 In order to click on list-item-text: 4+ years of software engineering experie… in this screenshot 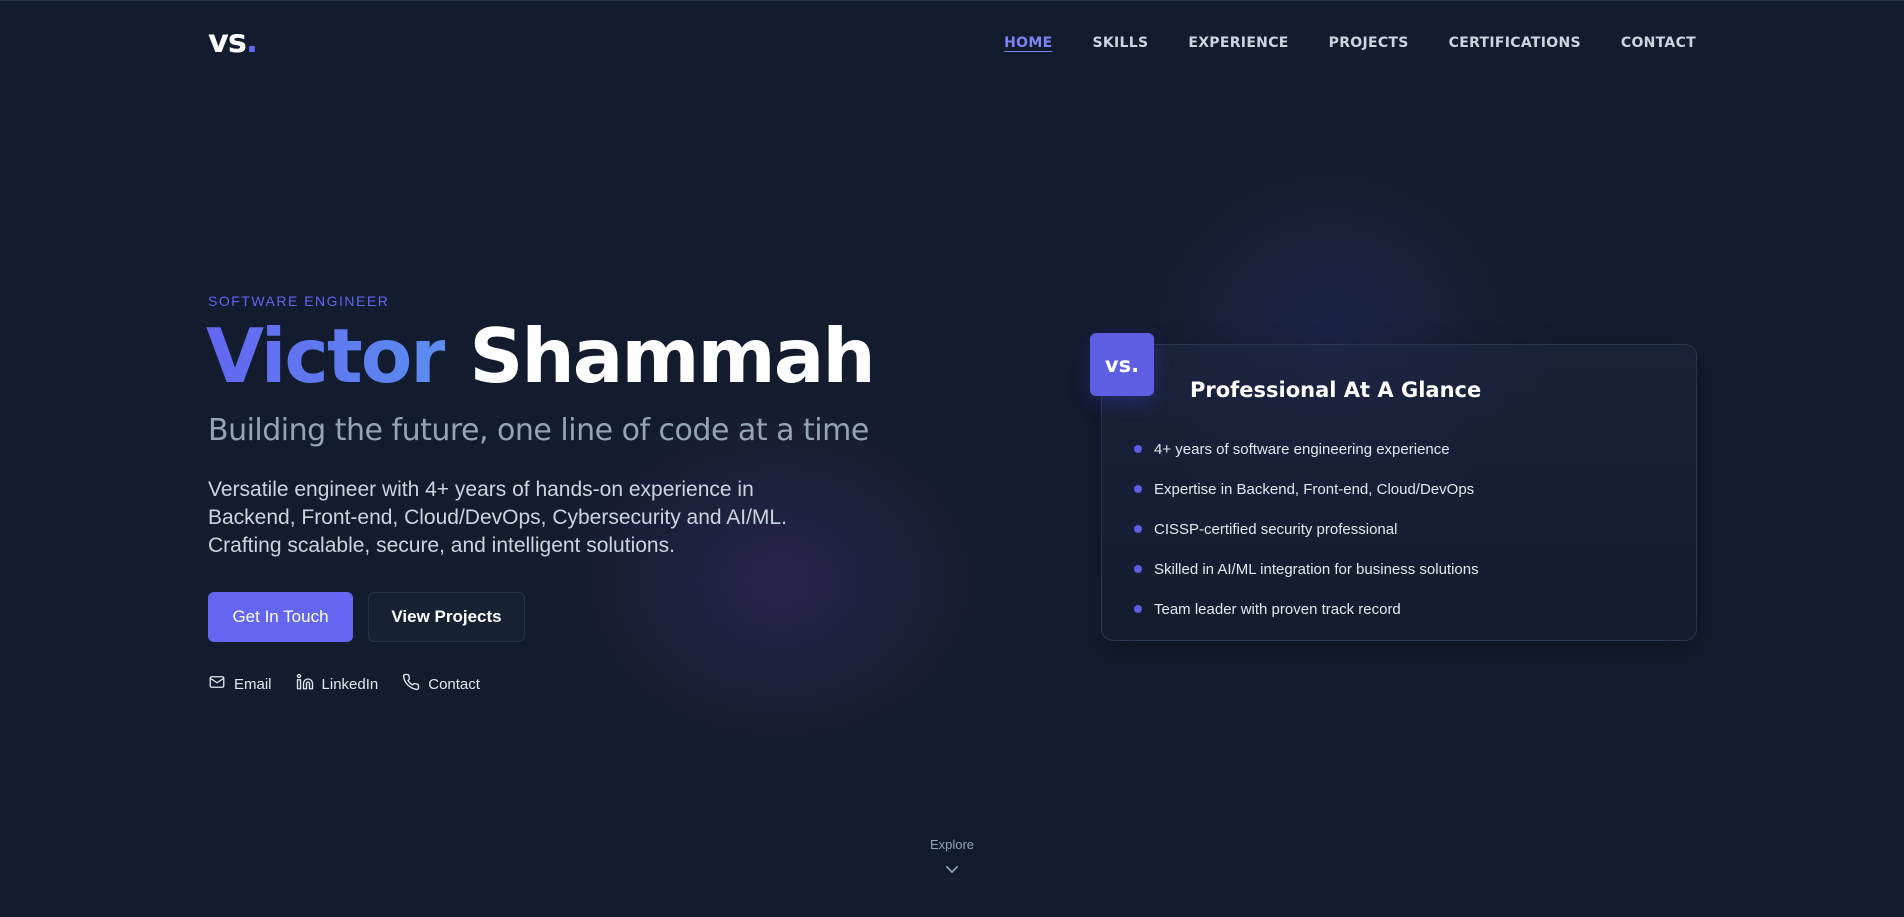, I will do `click(1302, 449)`.